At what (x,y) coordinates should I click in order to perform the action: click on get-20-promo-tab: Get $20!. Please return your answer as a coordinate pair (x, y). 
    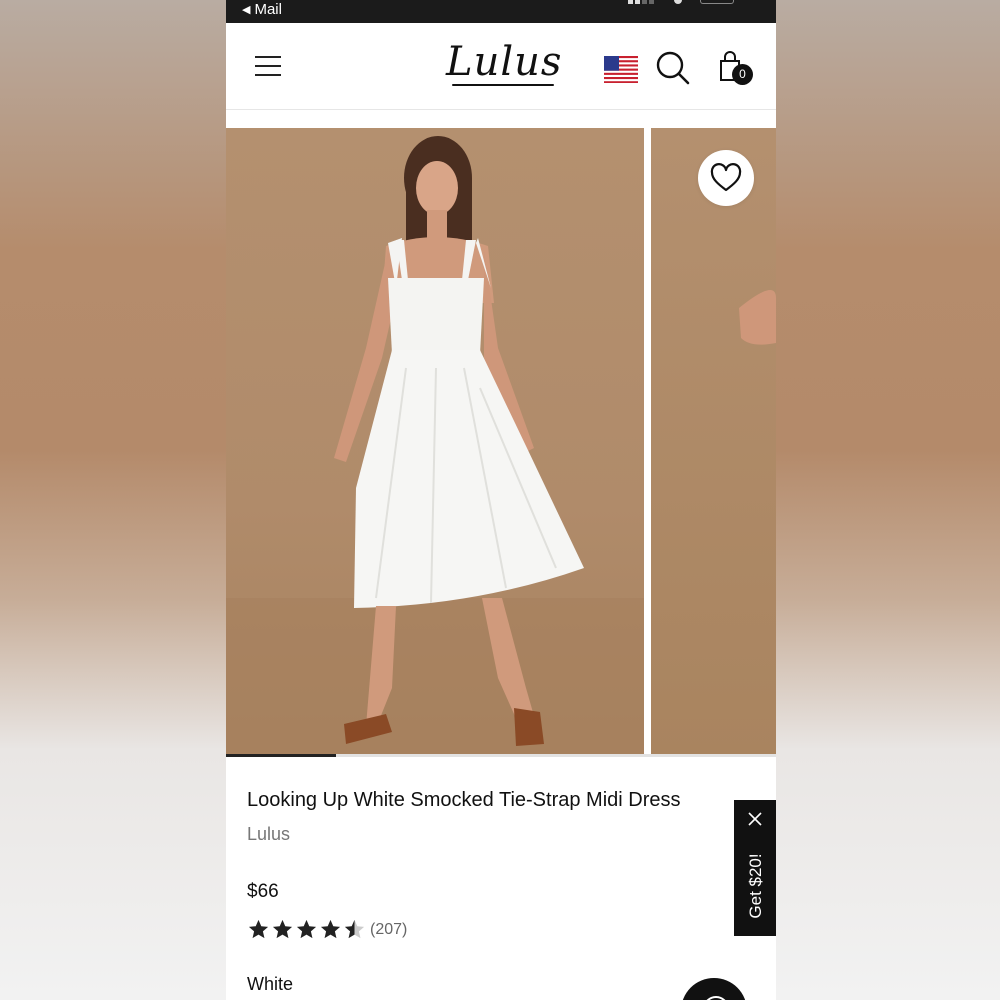
    Looking at the image, I should click on (755, 868).